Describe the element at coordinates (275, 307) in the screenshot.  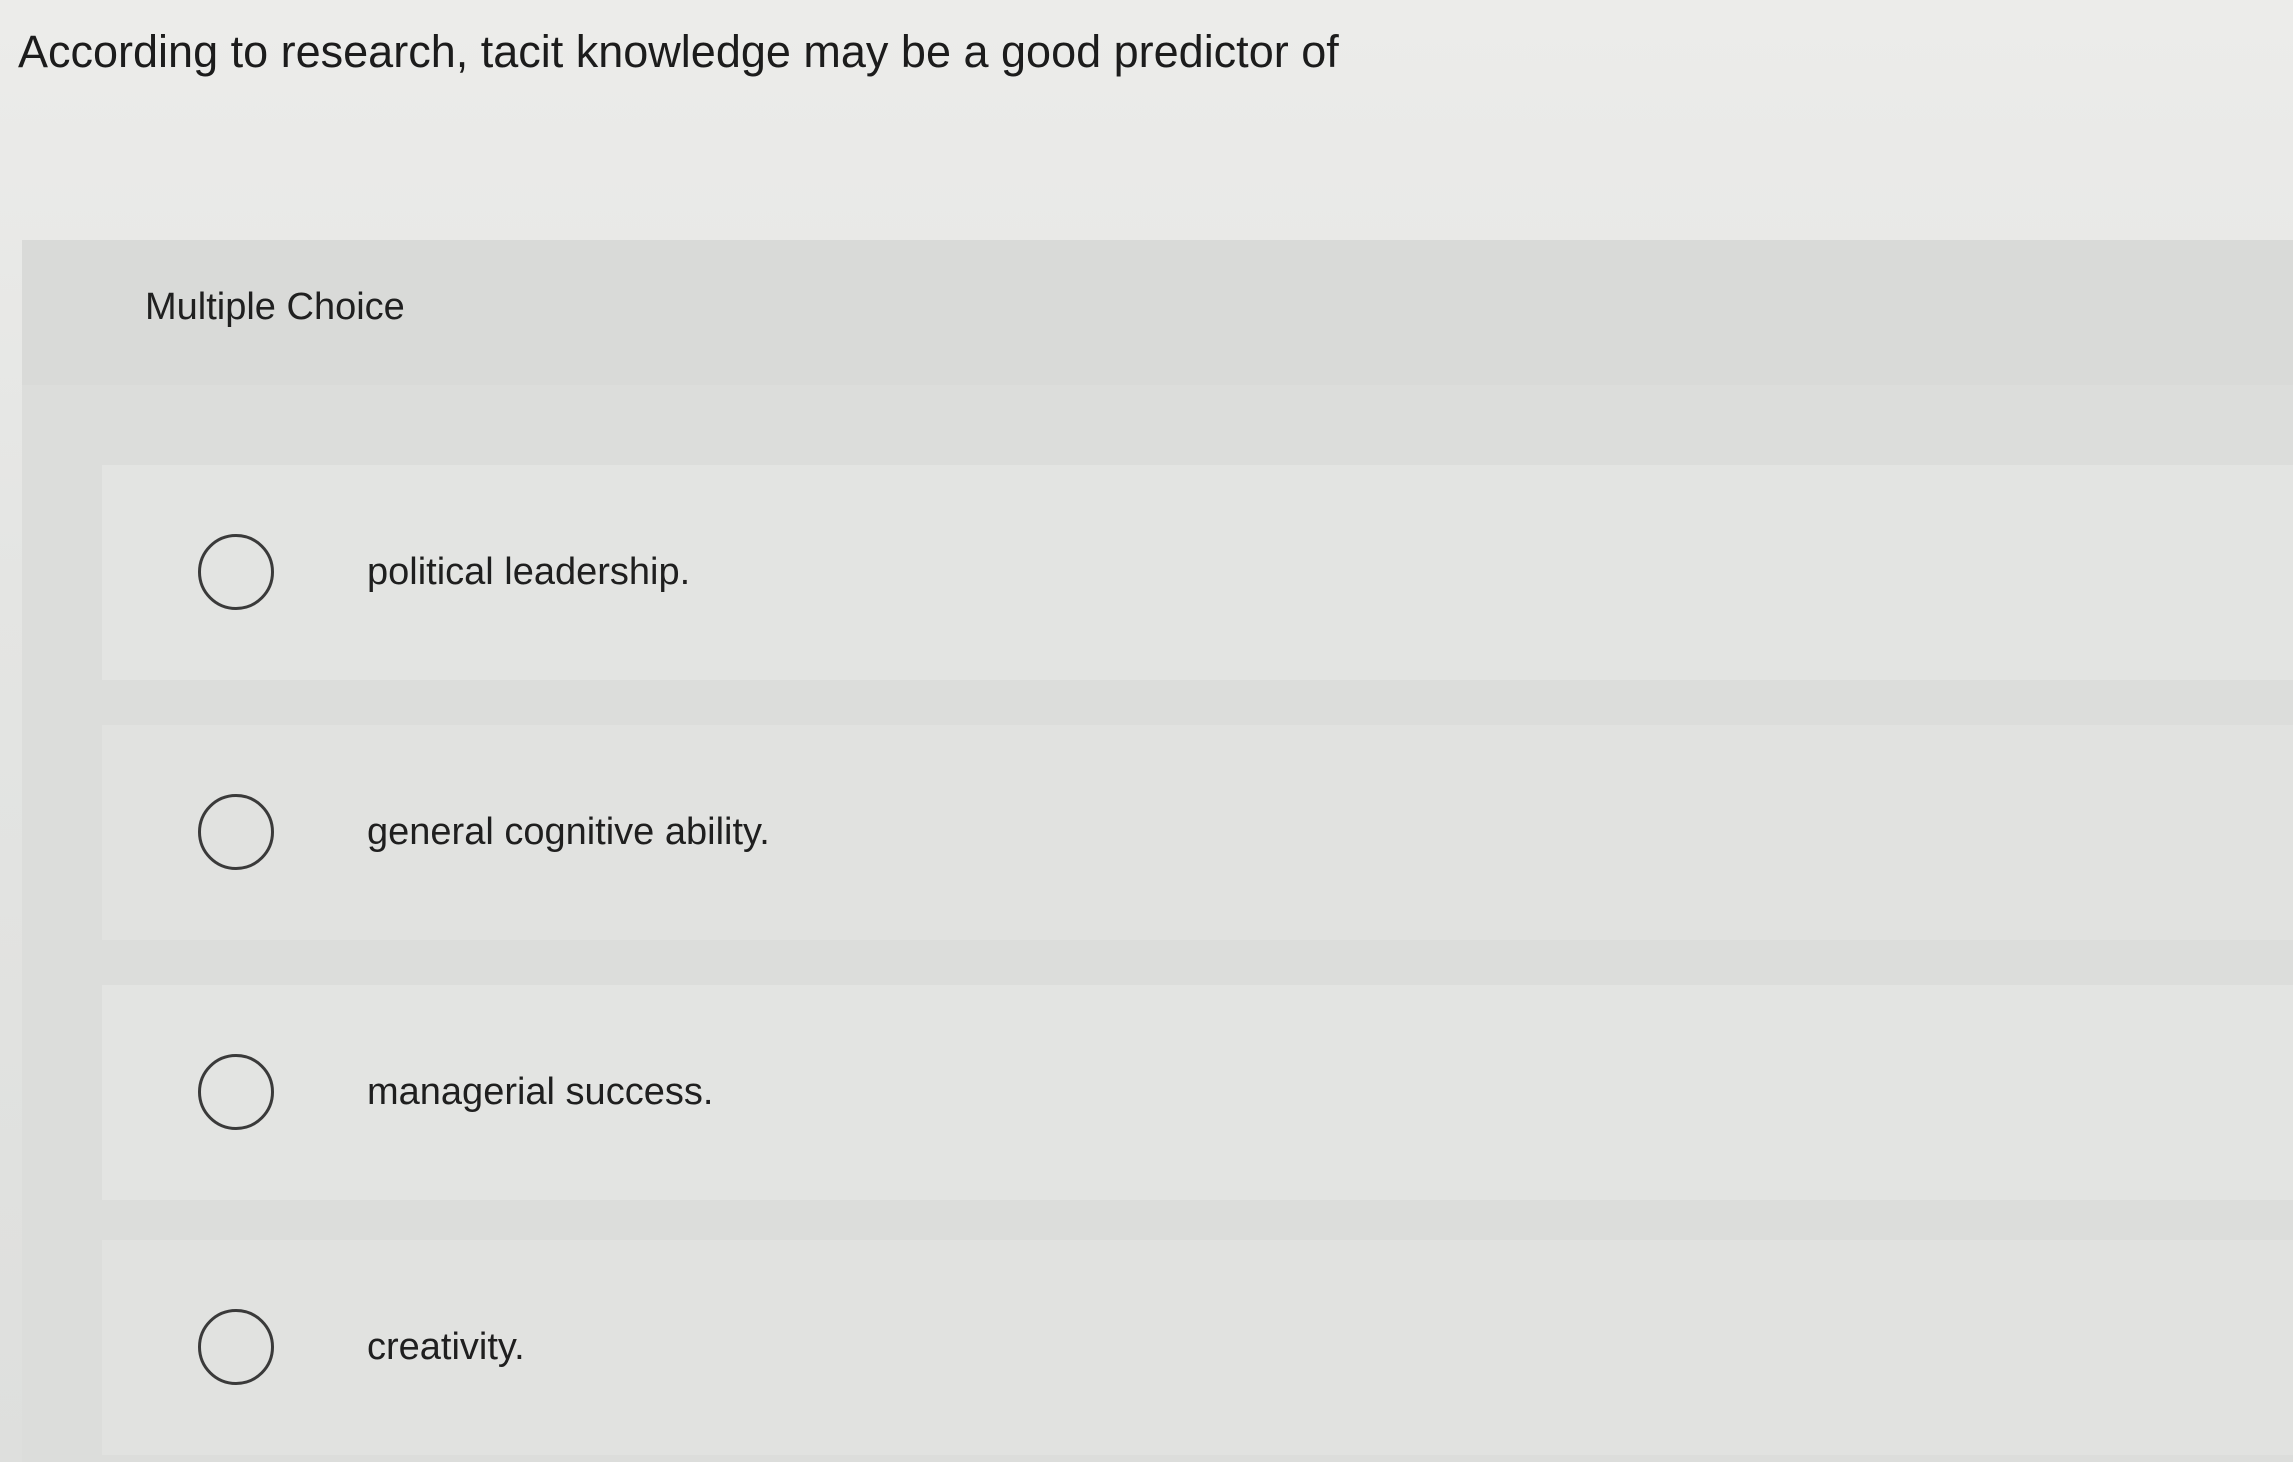
I see `multiple-choice-label: Multiple Choice` at that location.